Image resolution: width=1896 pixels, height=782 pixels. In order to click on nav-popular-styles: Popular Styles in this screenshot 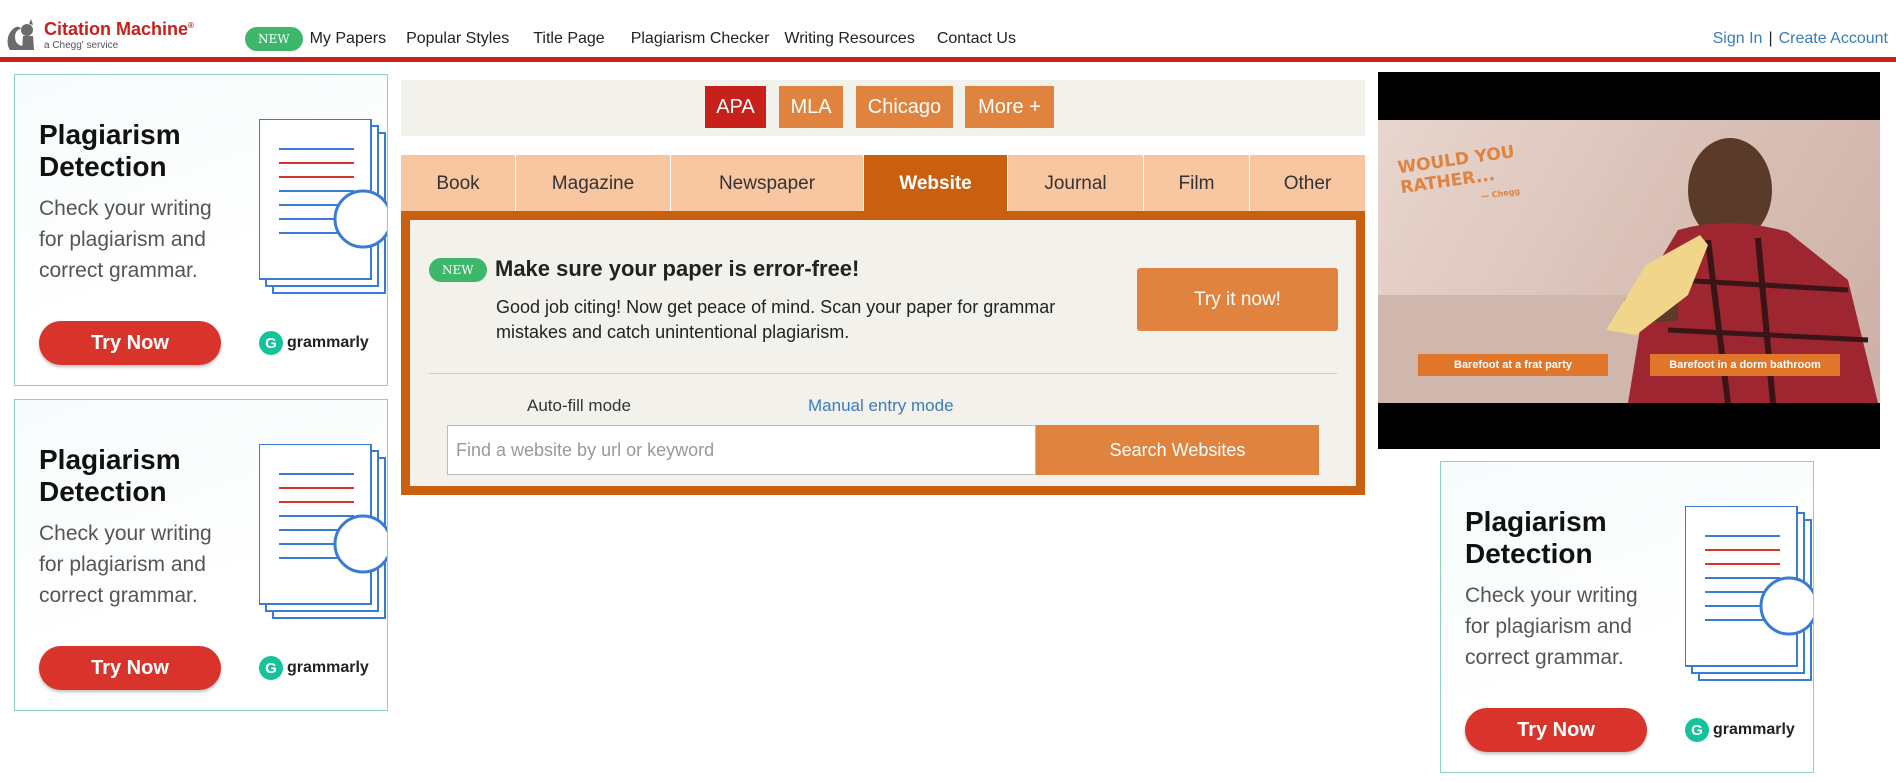, I will do `click(457, 39)`.